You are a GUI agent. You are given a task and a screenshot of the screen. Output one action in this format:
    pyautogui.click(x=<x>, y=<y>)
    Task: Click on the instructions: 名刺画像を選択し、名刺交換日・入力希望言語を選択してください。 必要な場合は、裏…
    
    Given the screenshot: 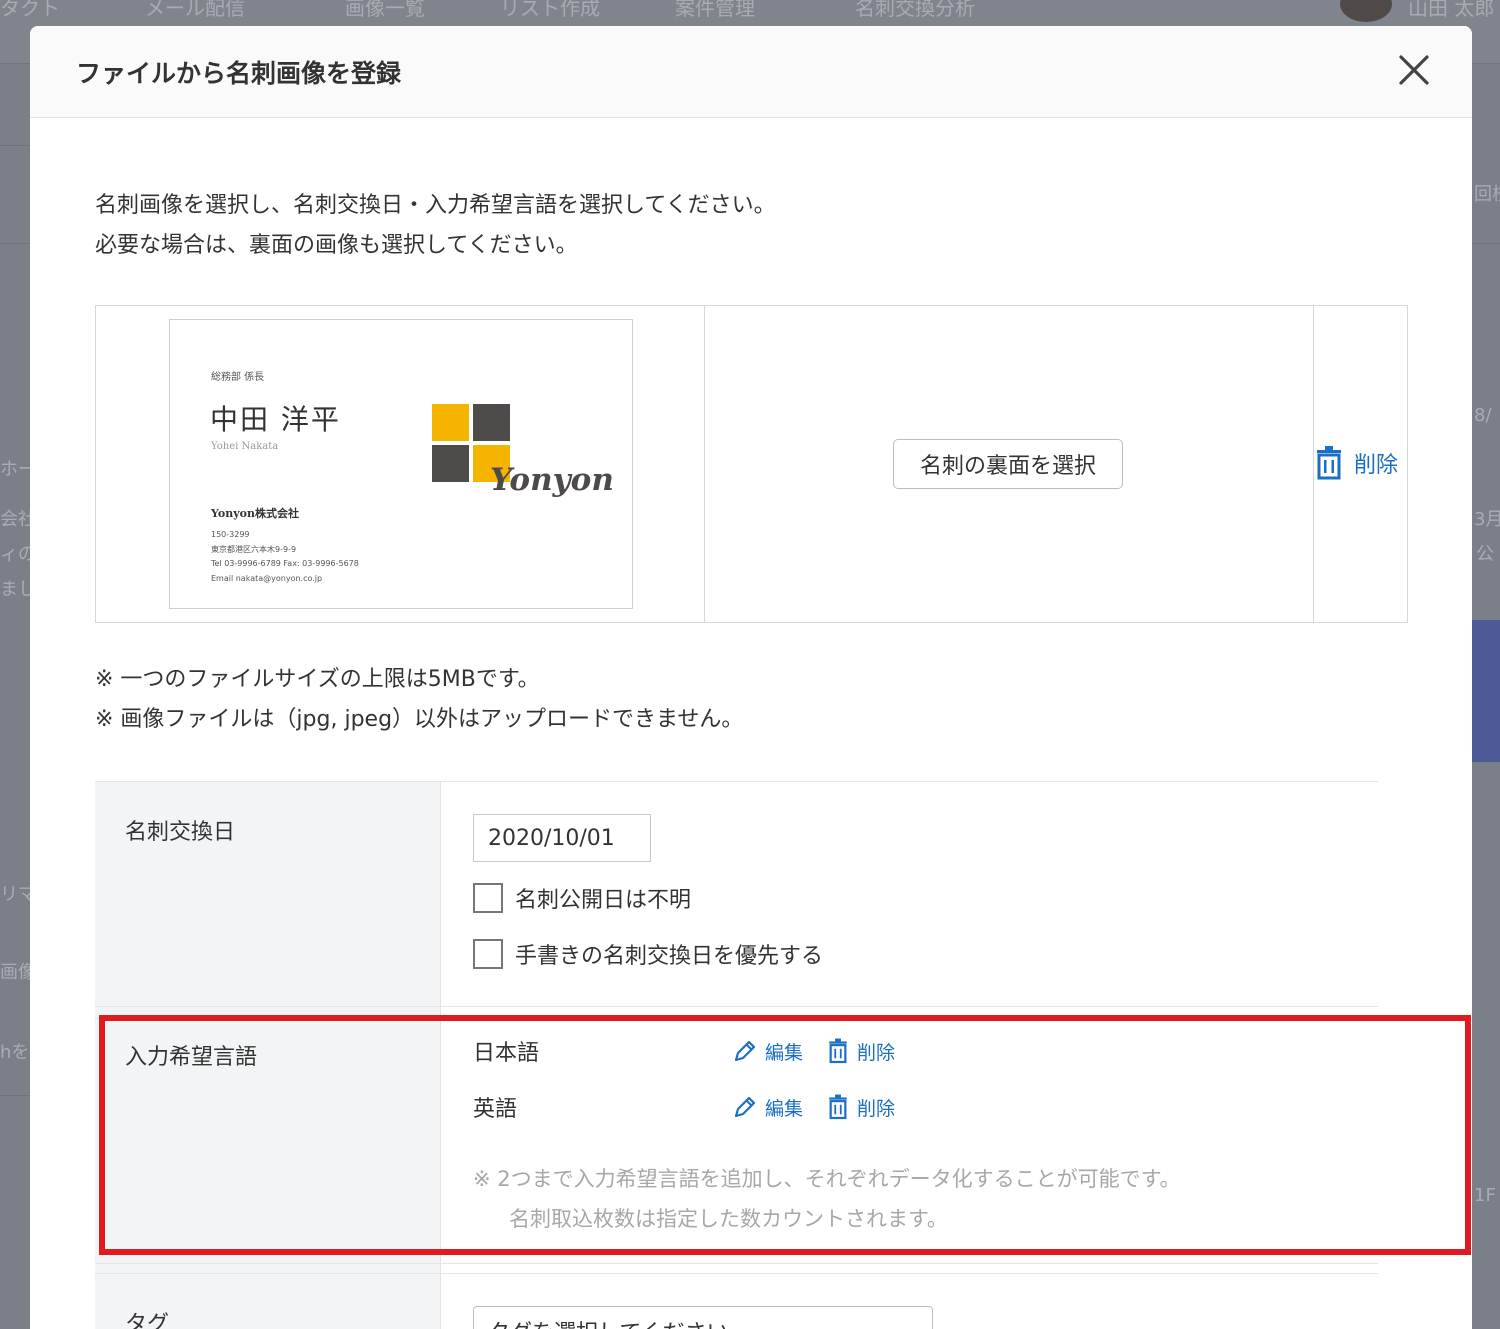 What is the action you would take?
    pyautogui.click(x=435, y=226)
    